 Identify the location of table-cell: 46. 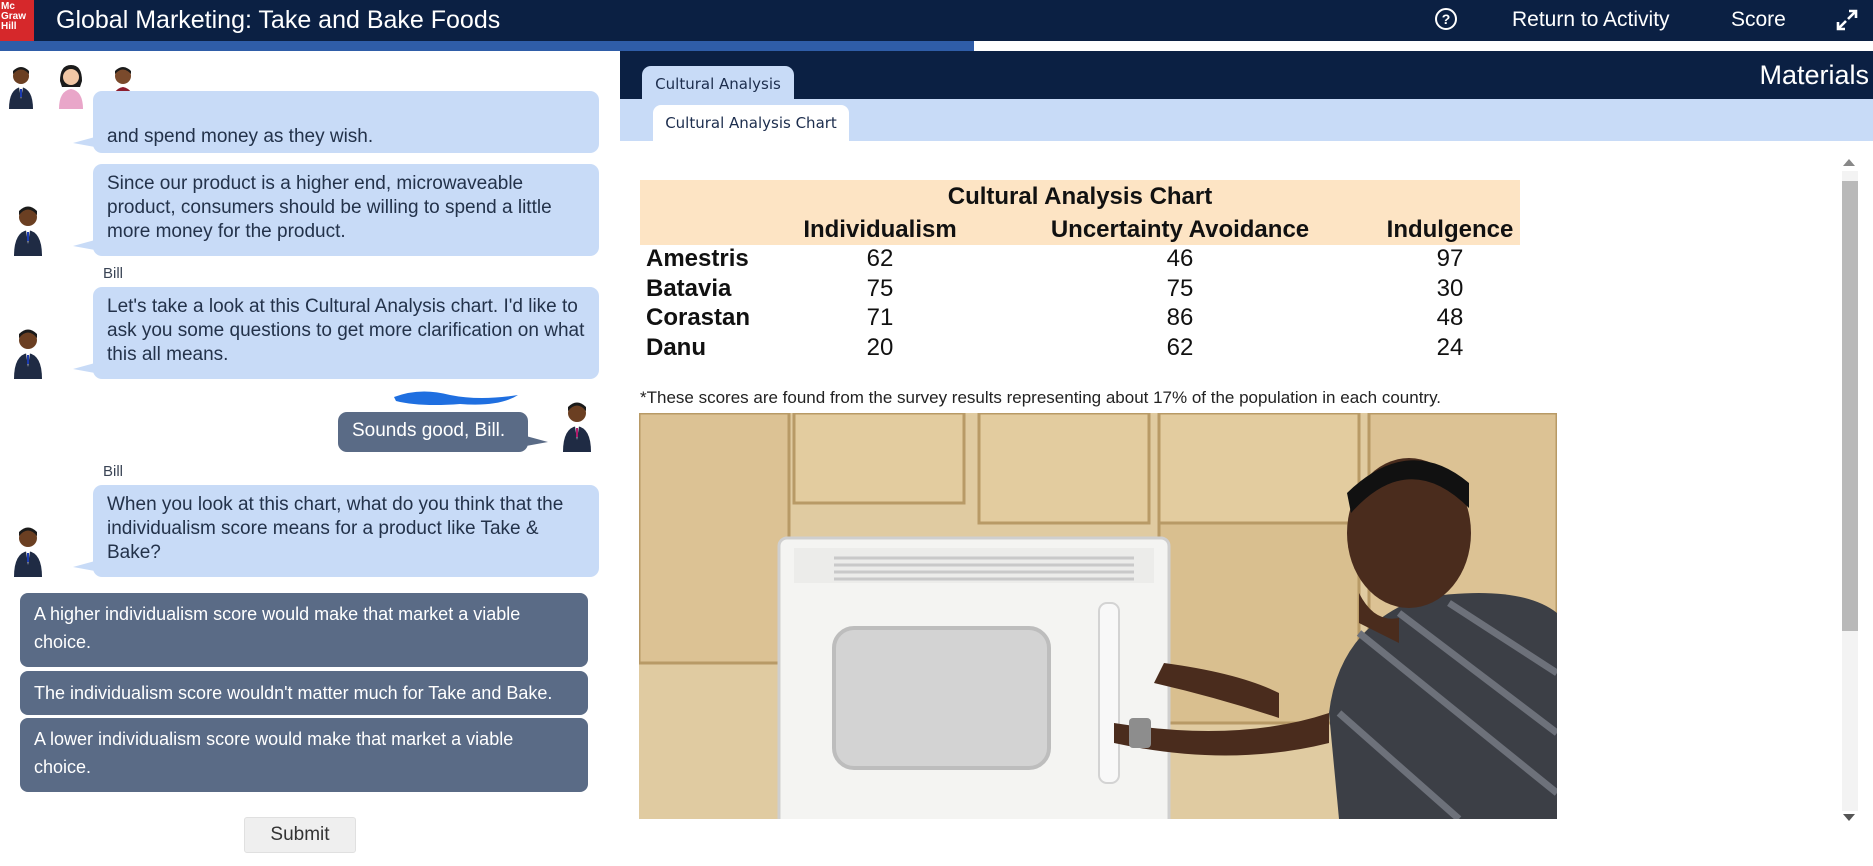
(1180, 258).